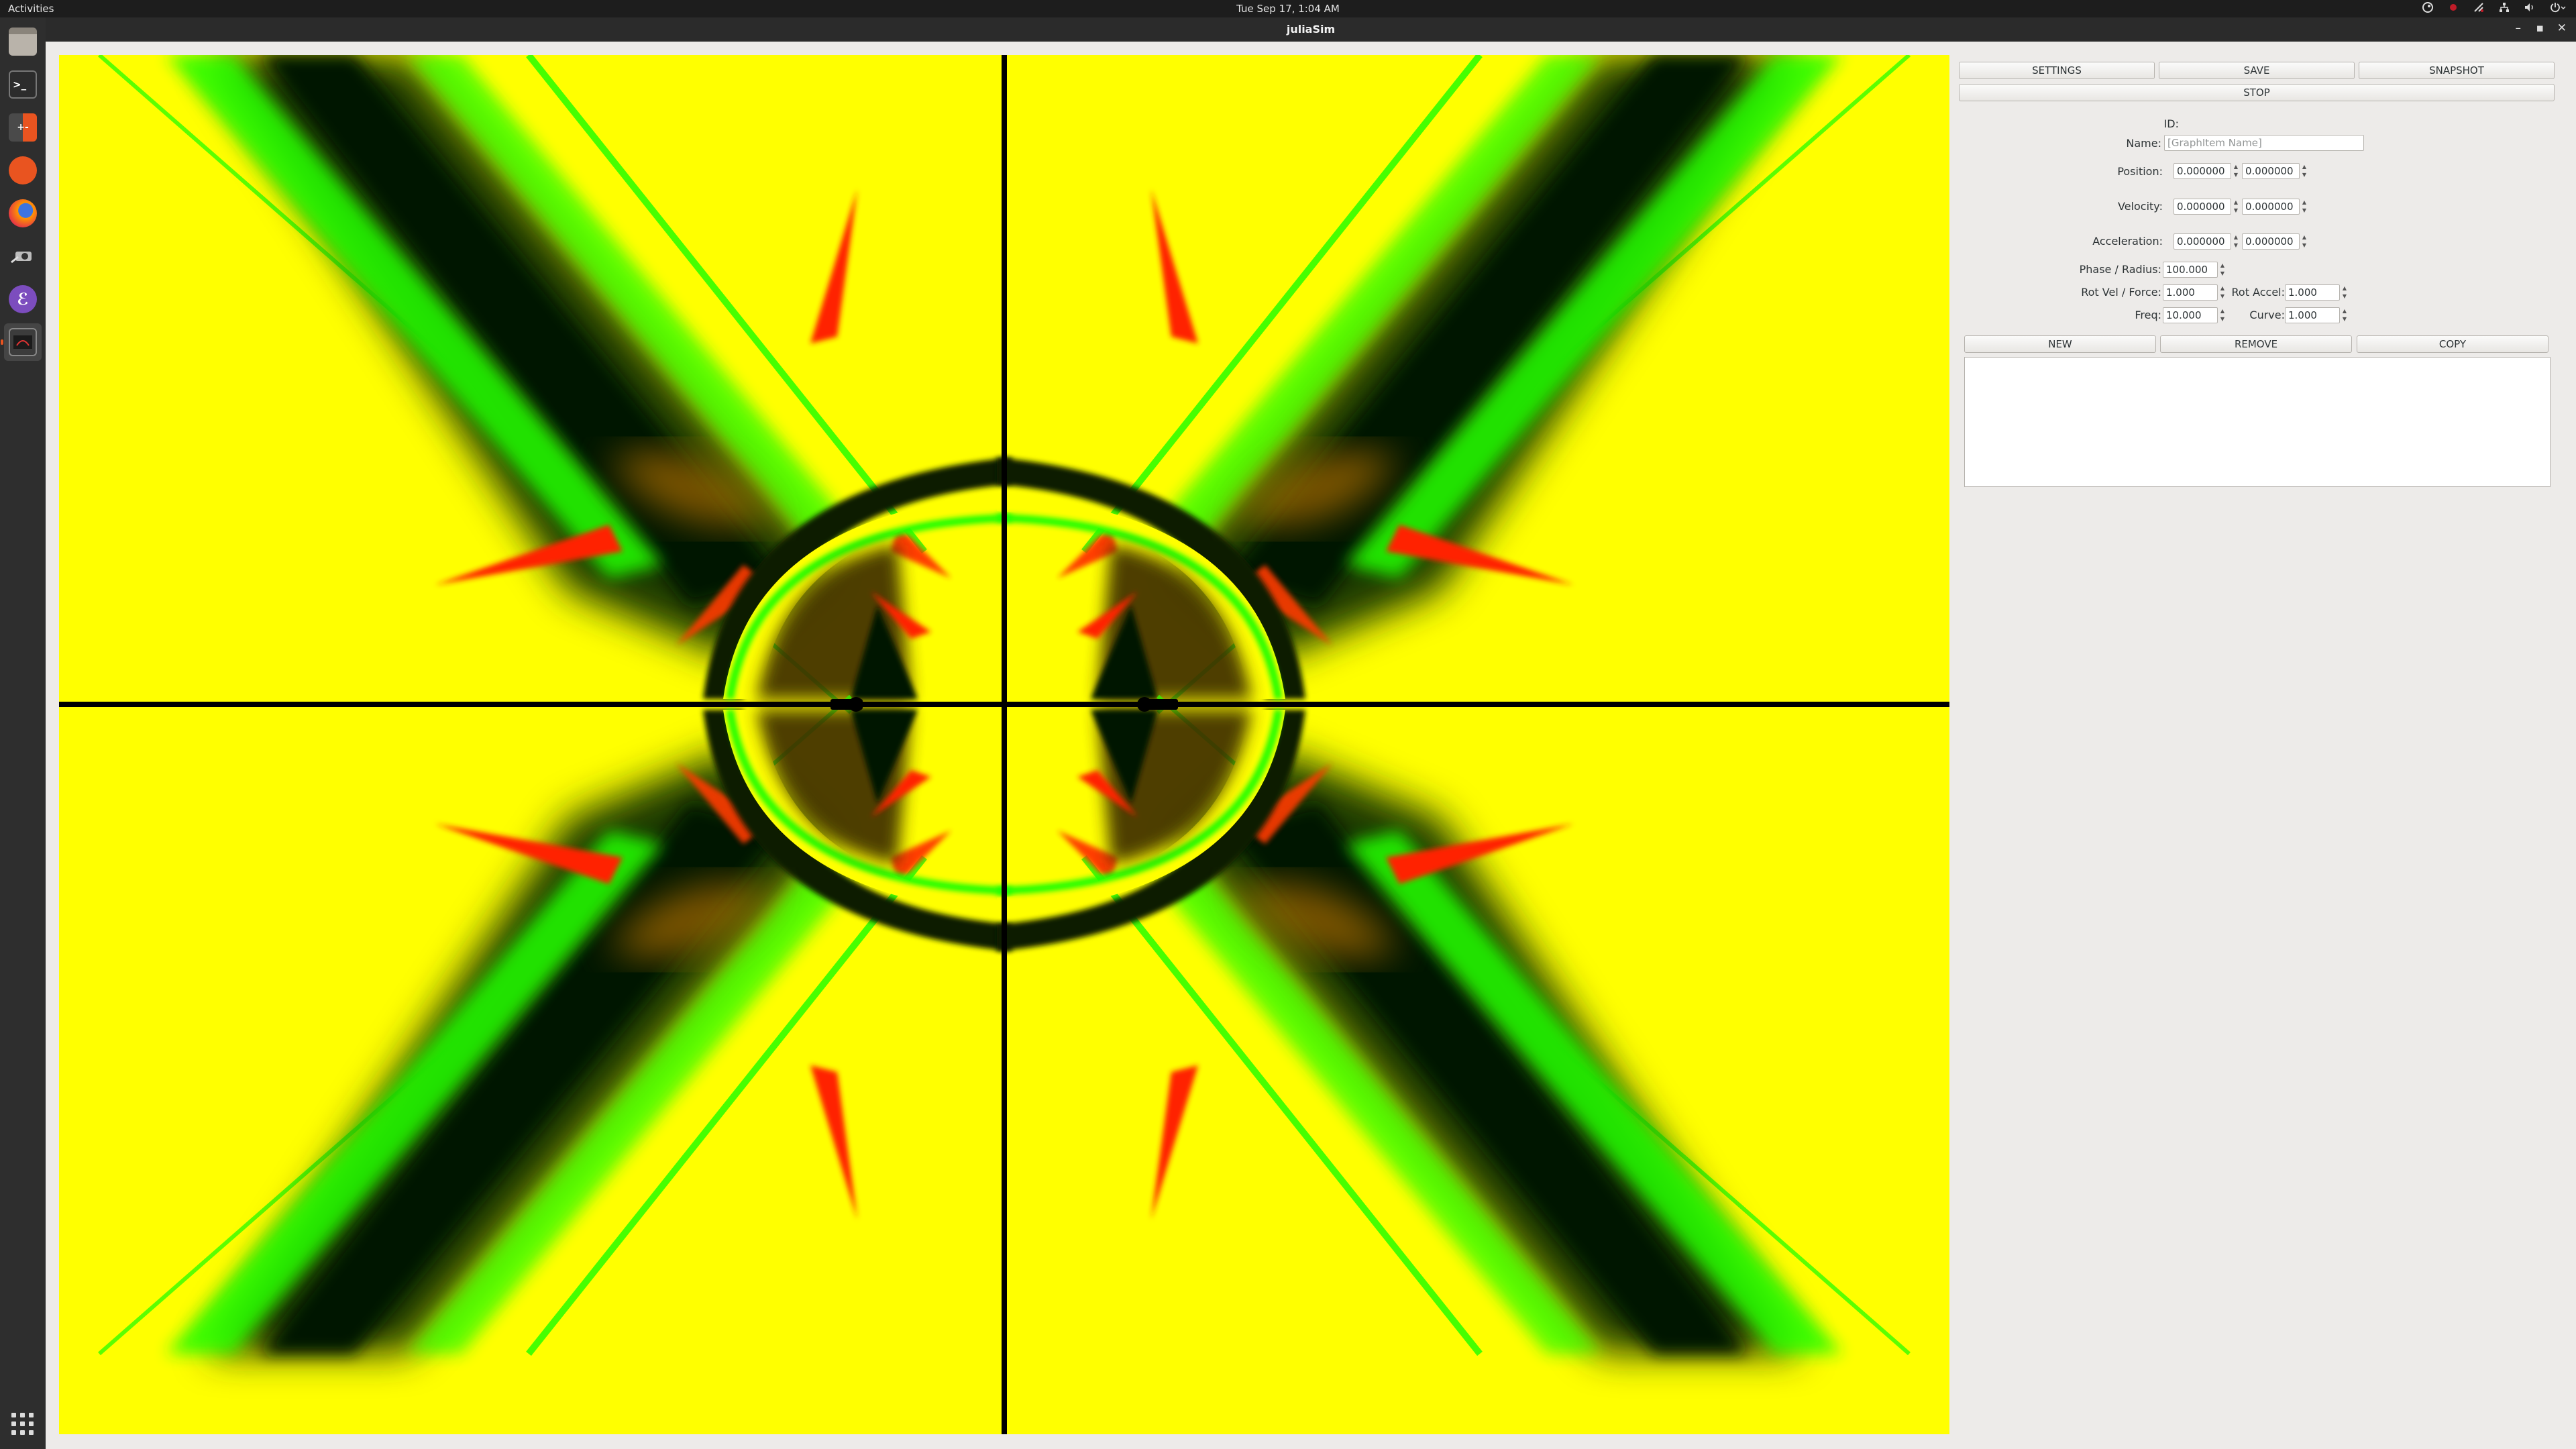 The width and height of the screenshot is (2576, 1449). What do you see at coordinates (2304, 171) in the screenshot?
I see `position-y-spinner: ▲ ▼` at bounding box center [2304, 171].